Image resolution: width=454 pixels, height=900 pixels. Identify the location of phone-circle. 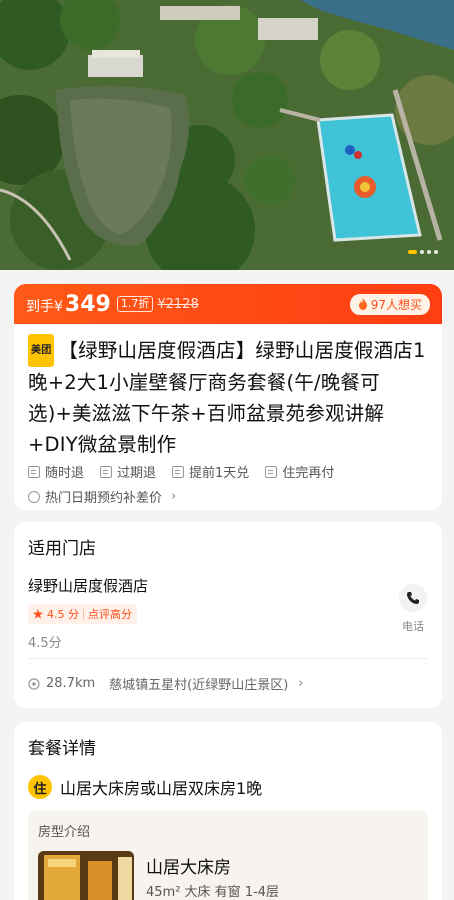
(413, 598).